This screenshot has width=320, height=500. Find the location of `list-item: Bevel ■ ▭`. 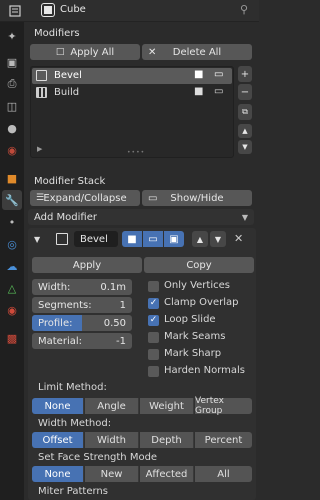

list-item: Bevel ■ ▭ is located at coordinates (132, 76).